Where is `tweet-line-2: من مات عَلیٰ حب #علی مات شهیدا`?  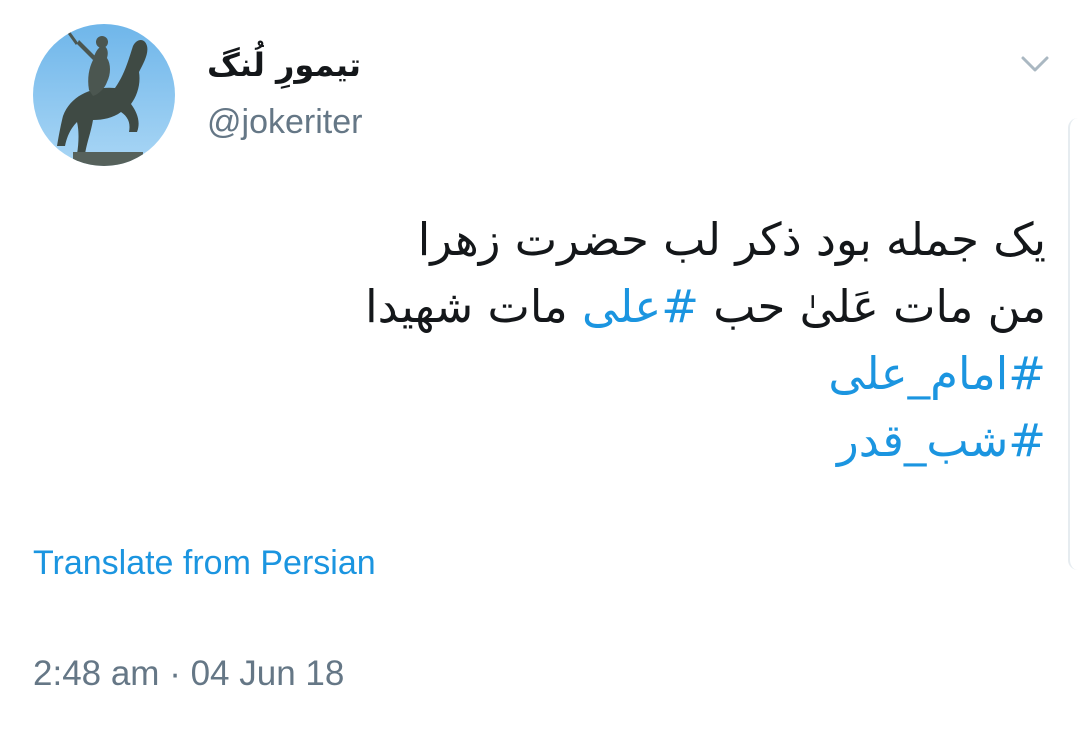
tweet-line-2: من مات عَلیٰ حب #علی مات شهیدا is located at coordinates (596, 306).